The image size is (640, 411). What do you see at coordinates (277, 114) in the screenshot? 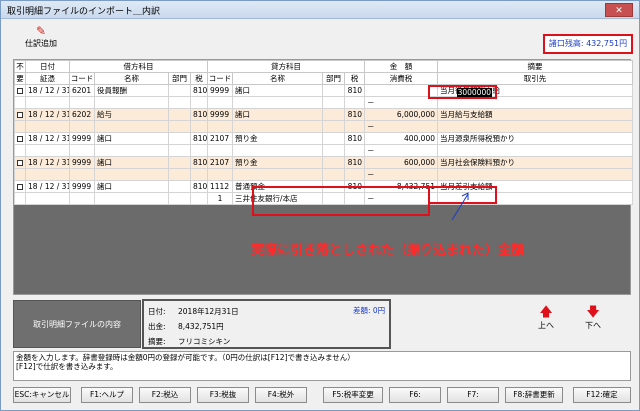
I see `credit-name-cell: 諸口` at bounding box center [277, 114].